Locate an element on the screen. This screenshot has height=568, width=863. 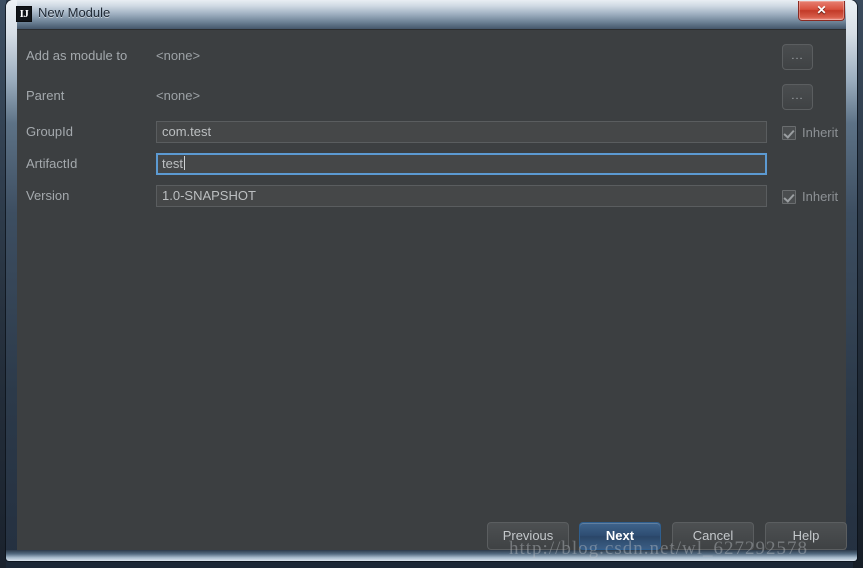
inherit-label-version: Inherit is located at coordinates (820, 196).